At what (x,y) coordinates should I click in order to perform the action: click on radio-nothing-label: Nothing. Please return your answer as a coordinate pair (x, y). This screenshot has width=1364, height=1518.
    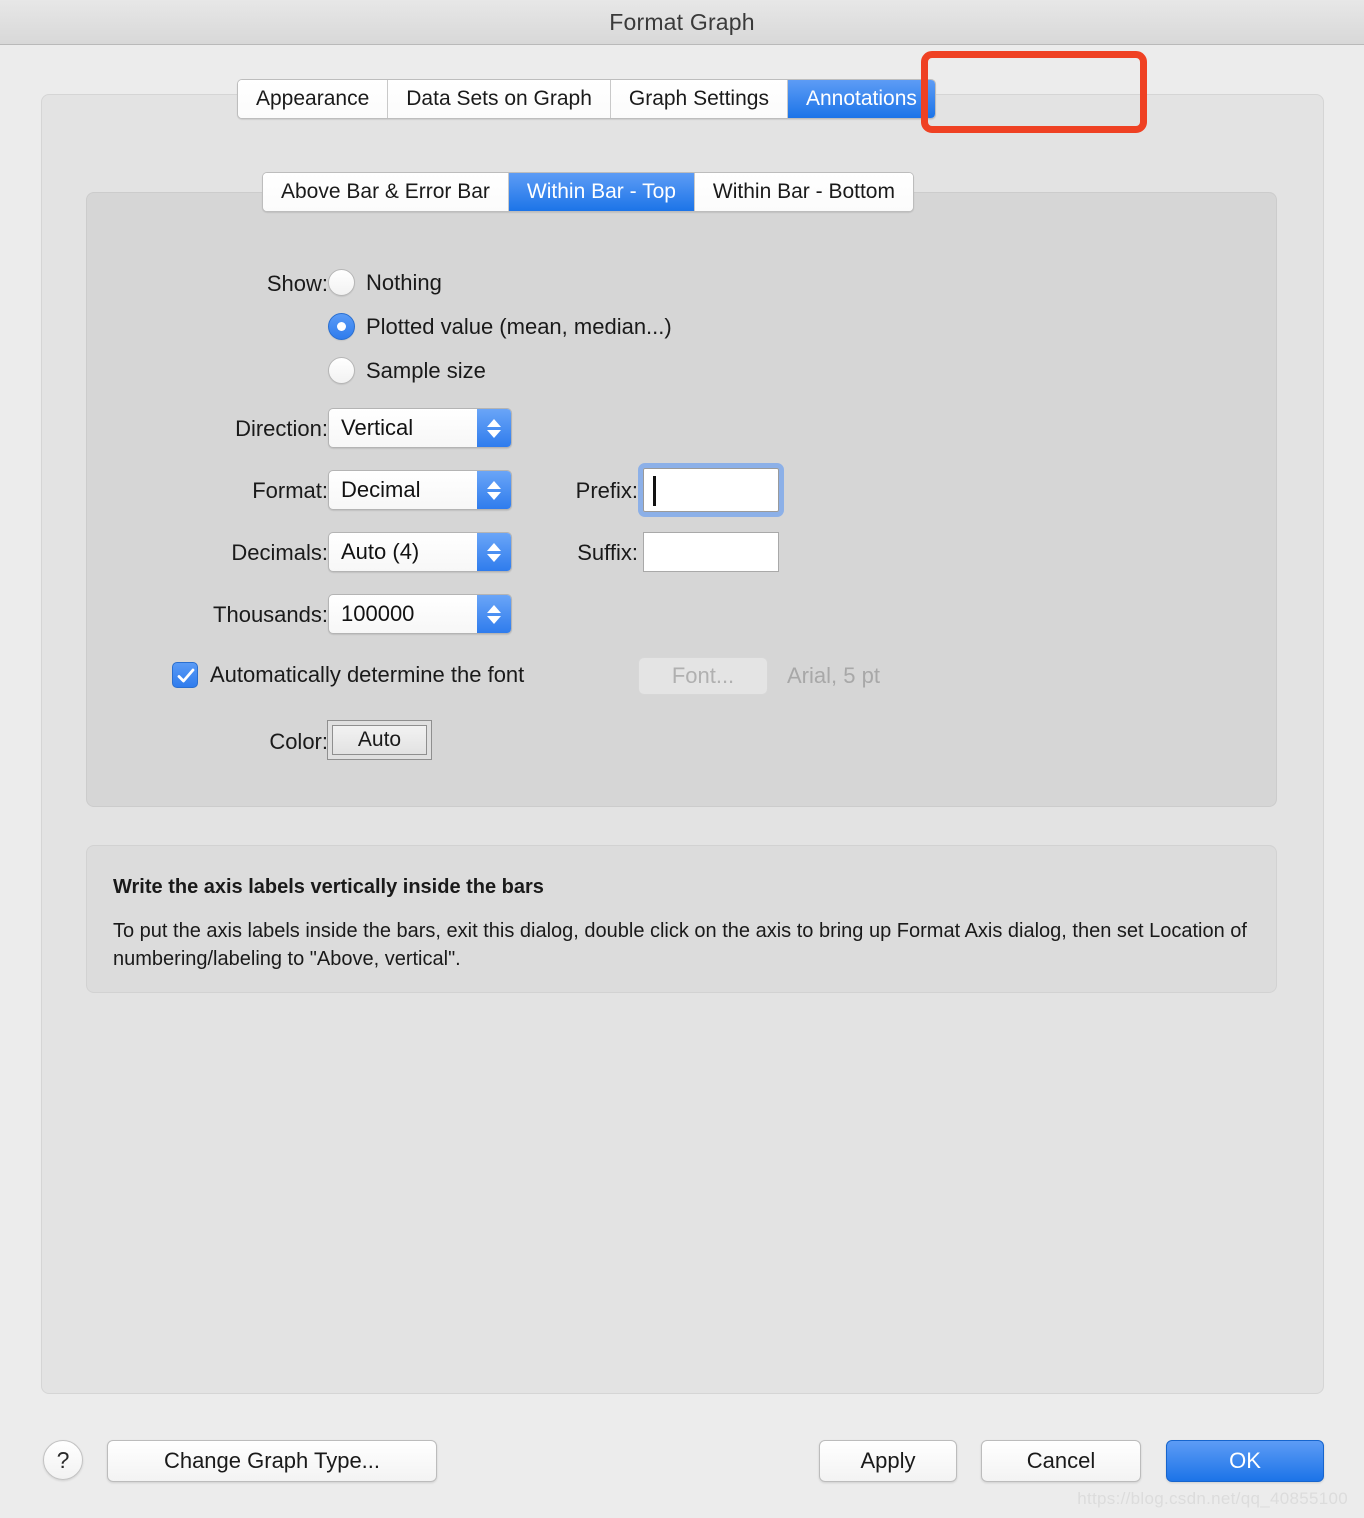
    Looking at the image, I should click on (404, 282).